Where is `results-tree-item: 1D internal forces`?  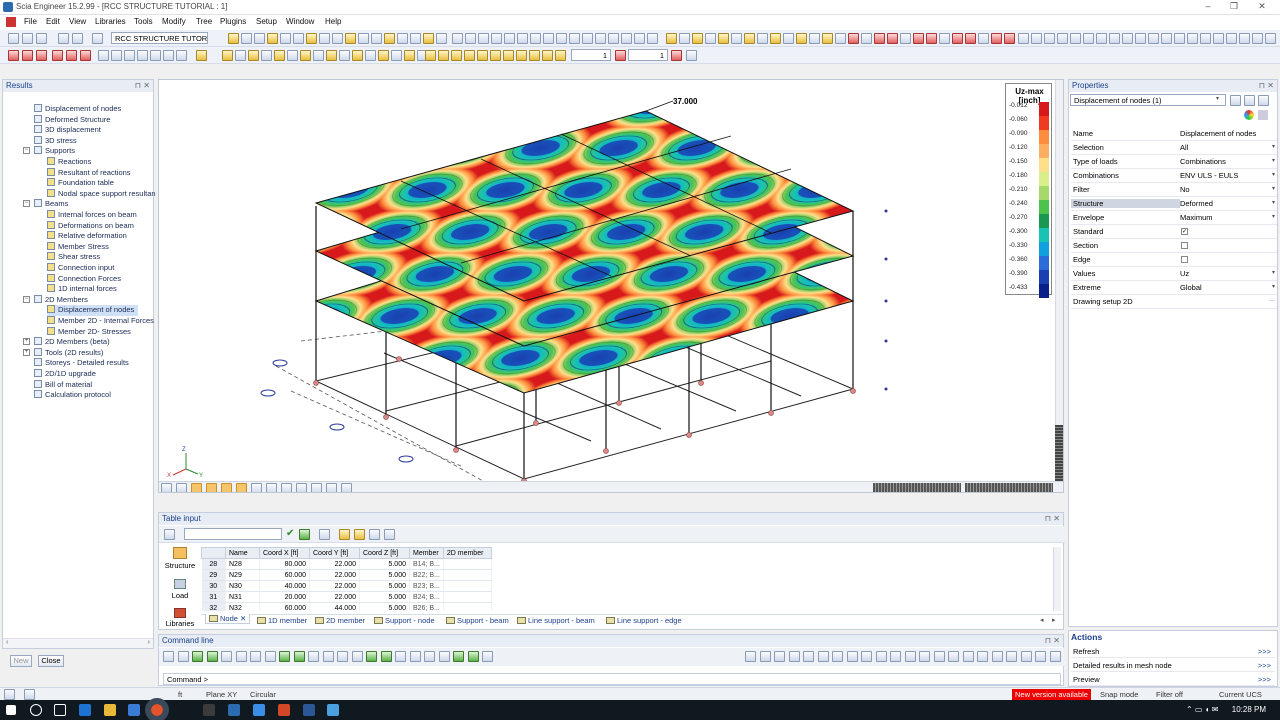
results-tree-item: 1D internal forces is located at coordinates (82, 289).